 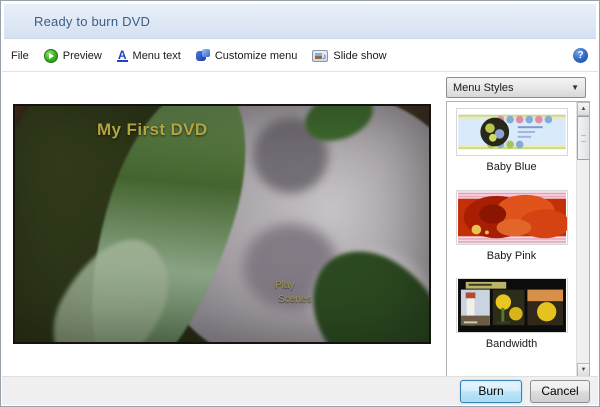 What do you see at coordinates (560, 391) in the screenshot?
I see `cancel-button: Cancel` at bounding box center [560, 391].